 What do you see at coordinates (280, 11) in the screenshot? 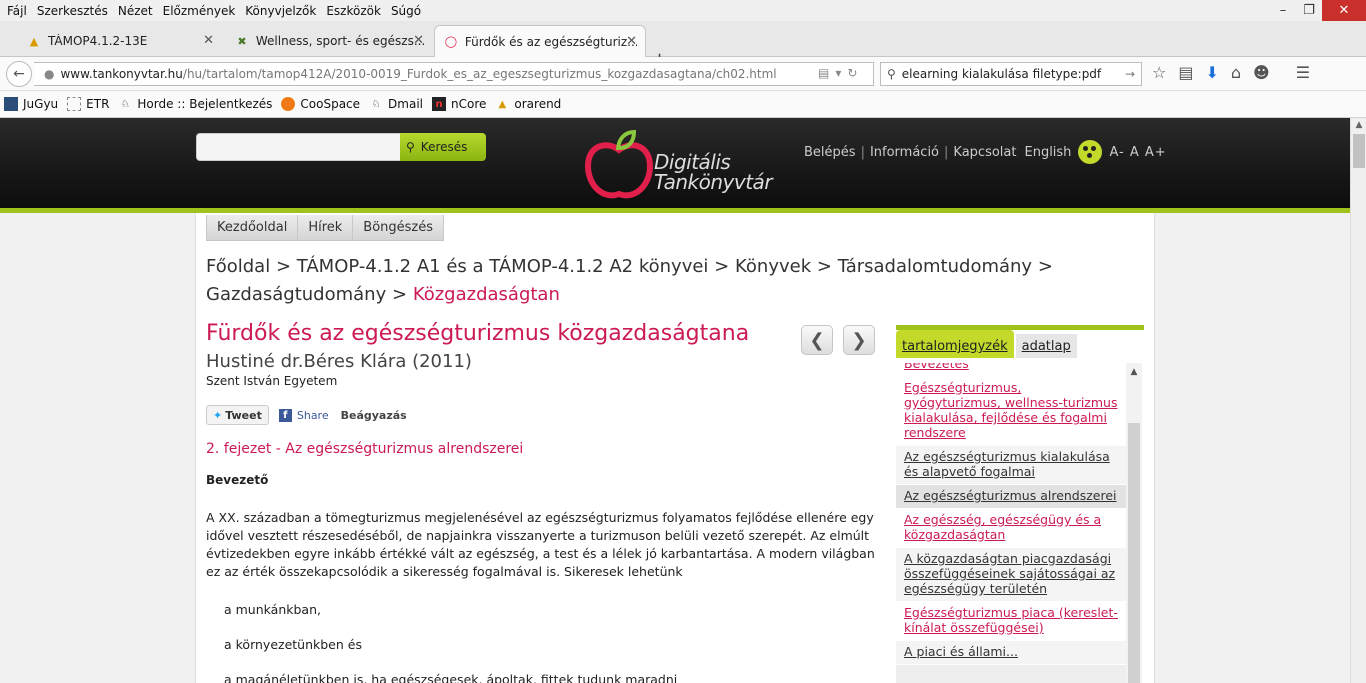
I see `menu-bookmarks: Könyvjelzők` at bounding box center [280, 11].